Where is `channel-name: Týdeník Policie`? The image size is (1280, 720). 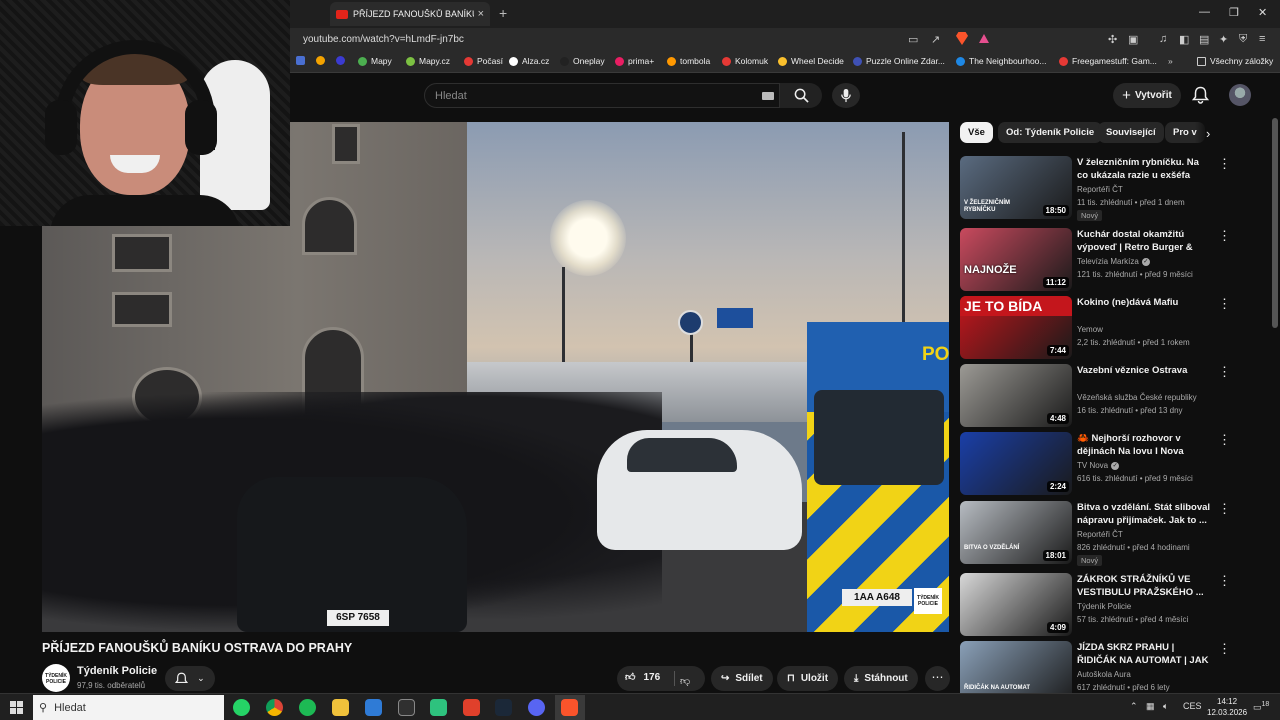 channel-name: Týdeník Policie is located at coordinates (117, 671).